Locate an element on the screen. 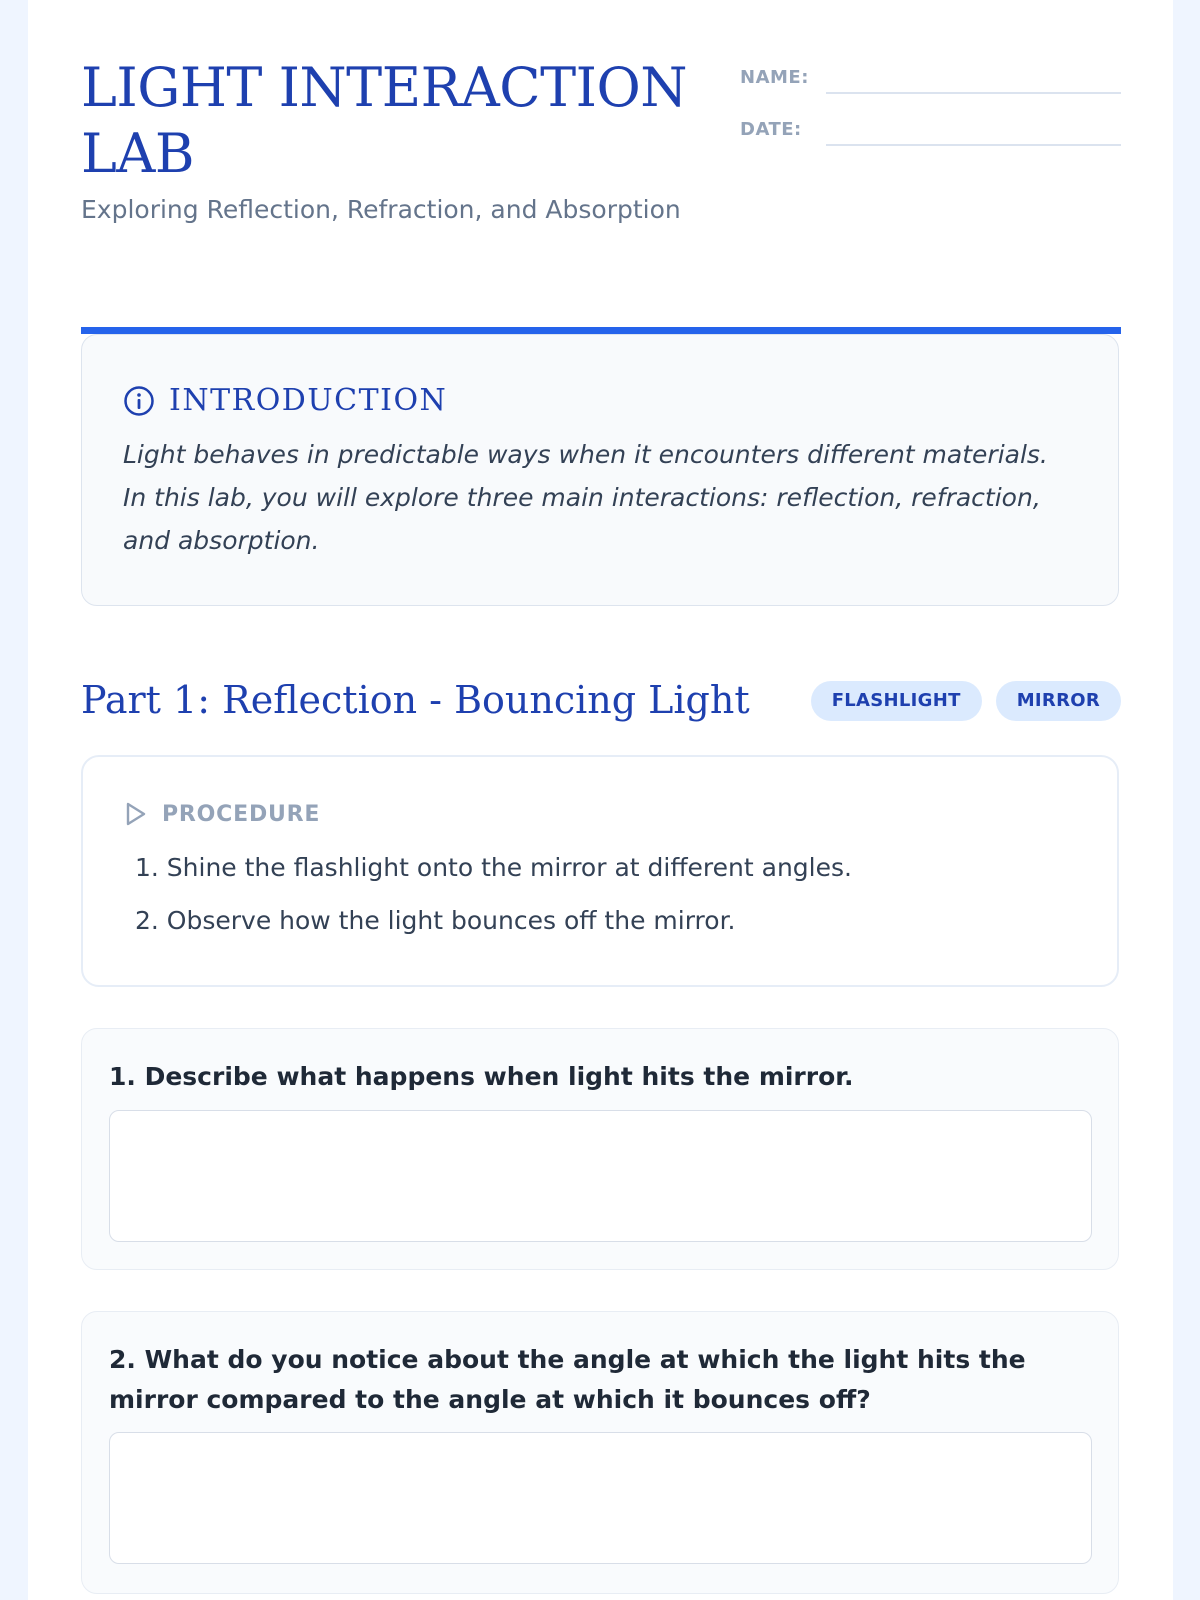 The width and height of the screenshot is (1200, 1600). date-label: DATE: is located at coordinates (771, 129).